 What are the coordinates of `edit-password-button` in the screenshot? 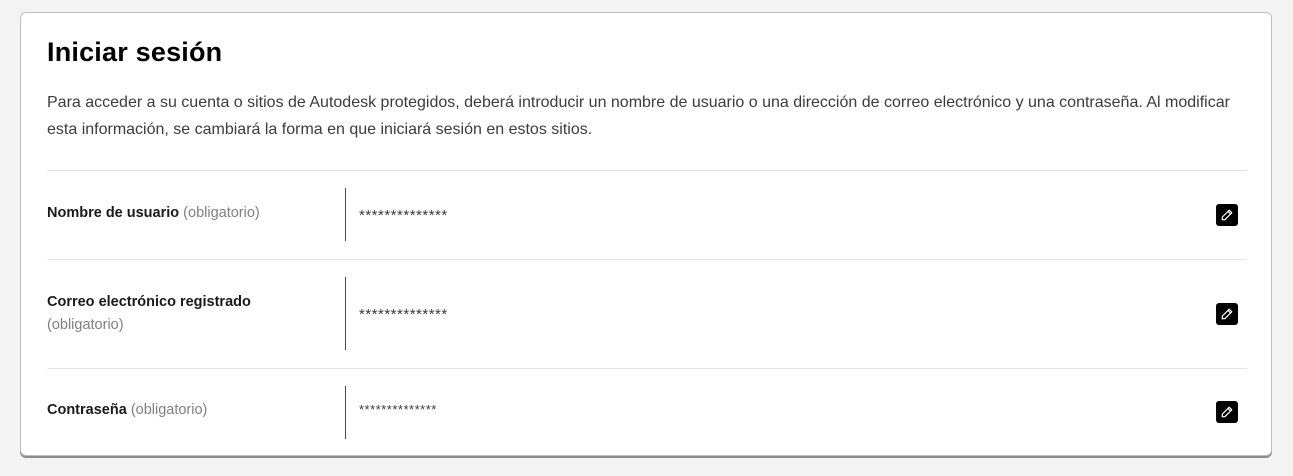 It's located at (1227, 412).